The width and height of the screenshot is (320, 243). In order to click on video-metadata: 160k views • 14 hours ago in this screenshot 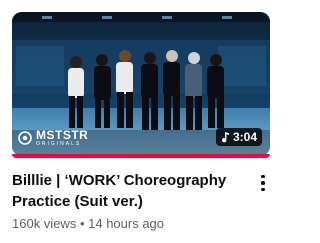, I will do `click(88, 224)`.